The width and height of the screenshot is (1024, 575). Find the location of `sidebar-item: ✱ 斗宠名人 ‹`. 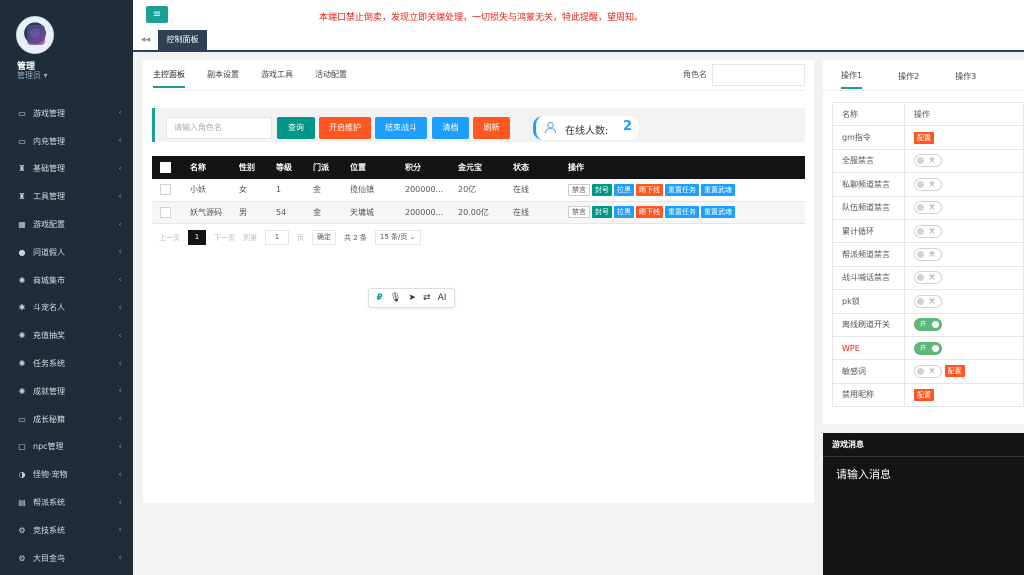

sidebar-item: ✱ 斗宠名人 ‹ is located at coordinates (66, 309).